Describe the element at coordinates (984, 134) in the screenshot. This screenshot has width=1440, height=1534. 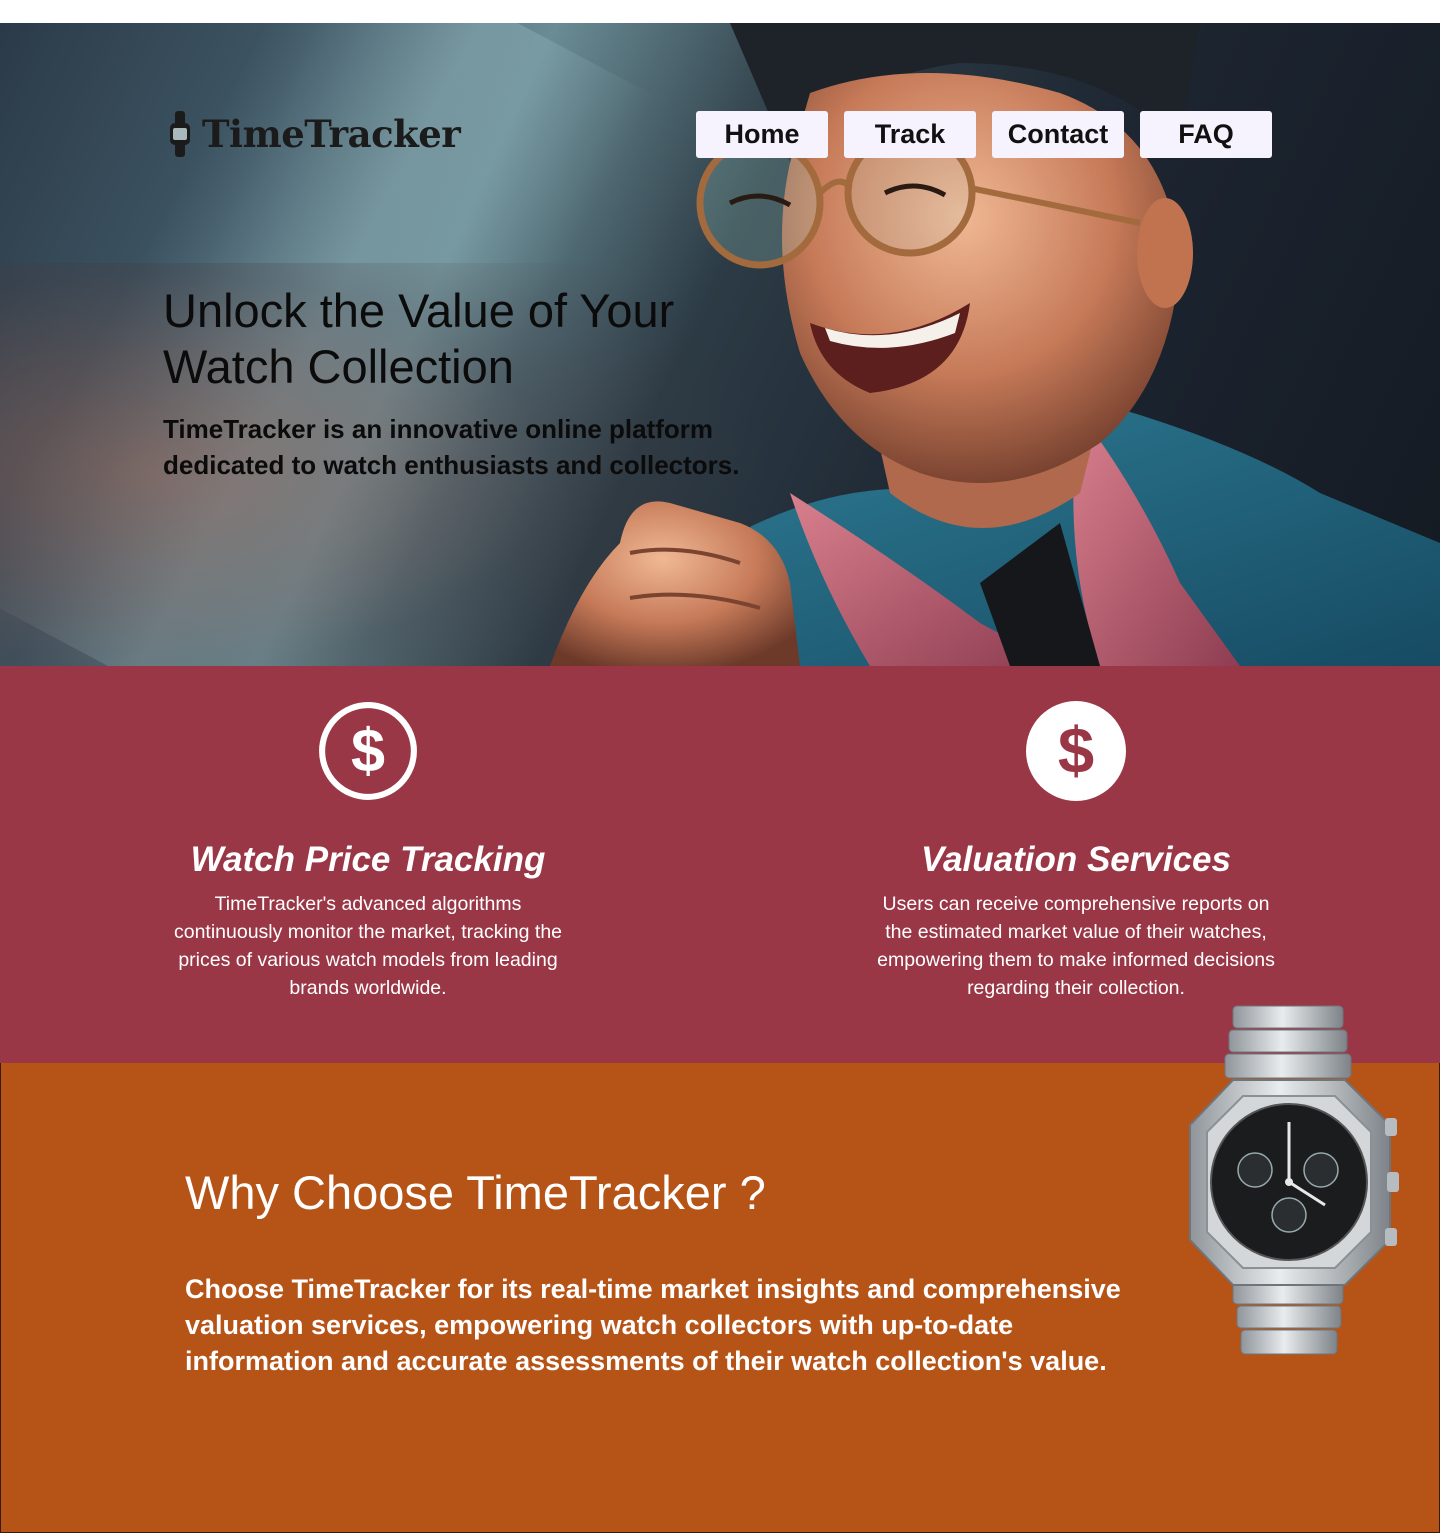
I see `main-navigation: Home Track Contact FAQ` at that location.